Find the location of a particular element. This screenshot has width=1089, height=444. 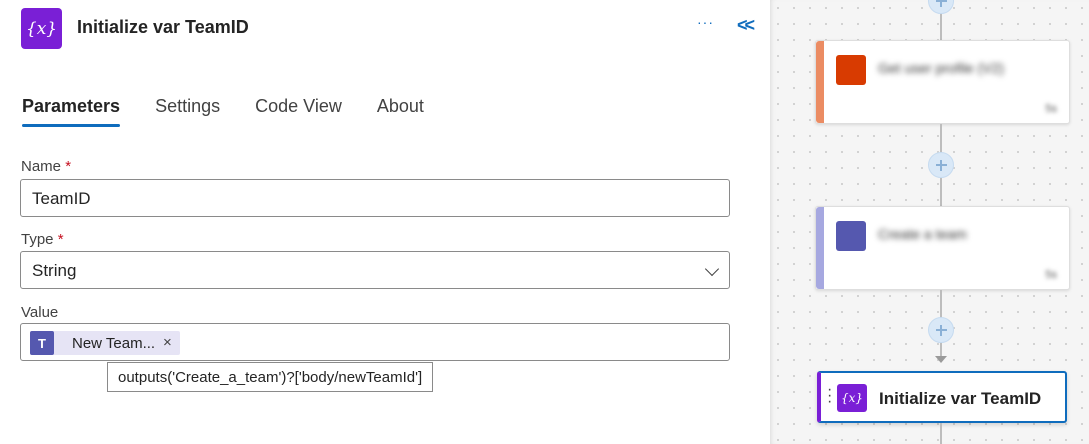

type-value: String is located at coordinates (54, 270).